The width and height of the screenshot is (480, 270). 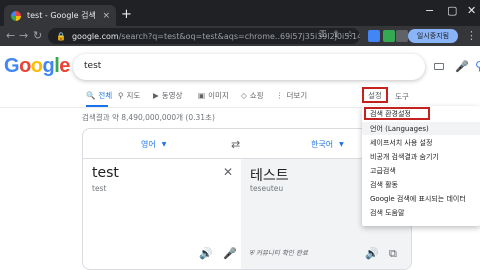 I want to click on target-pronunciation: teseuteu, so click(x=267, y=188).